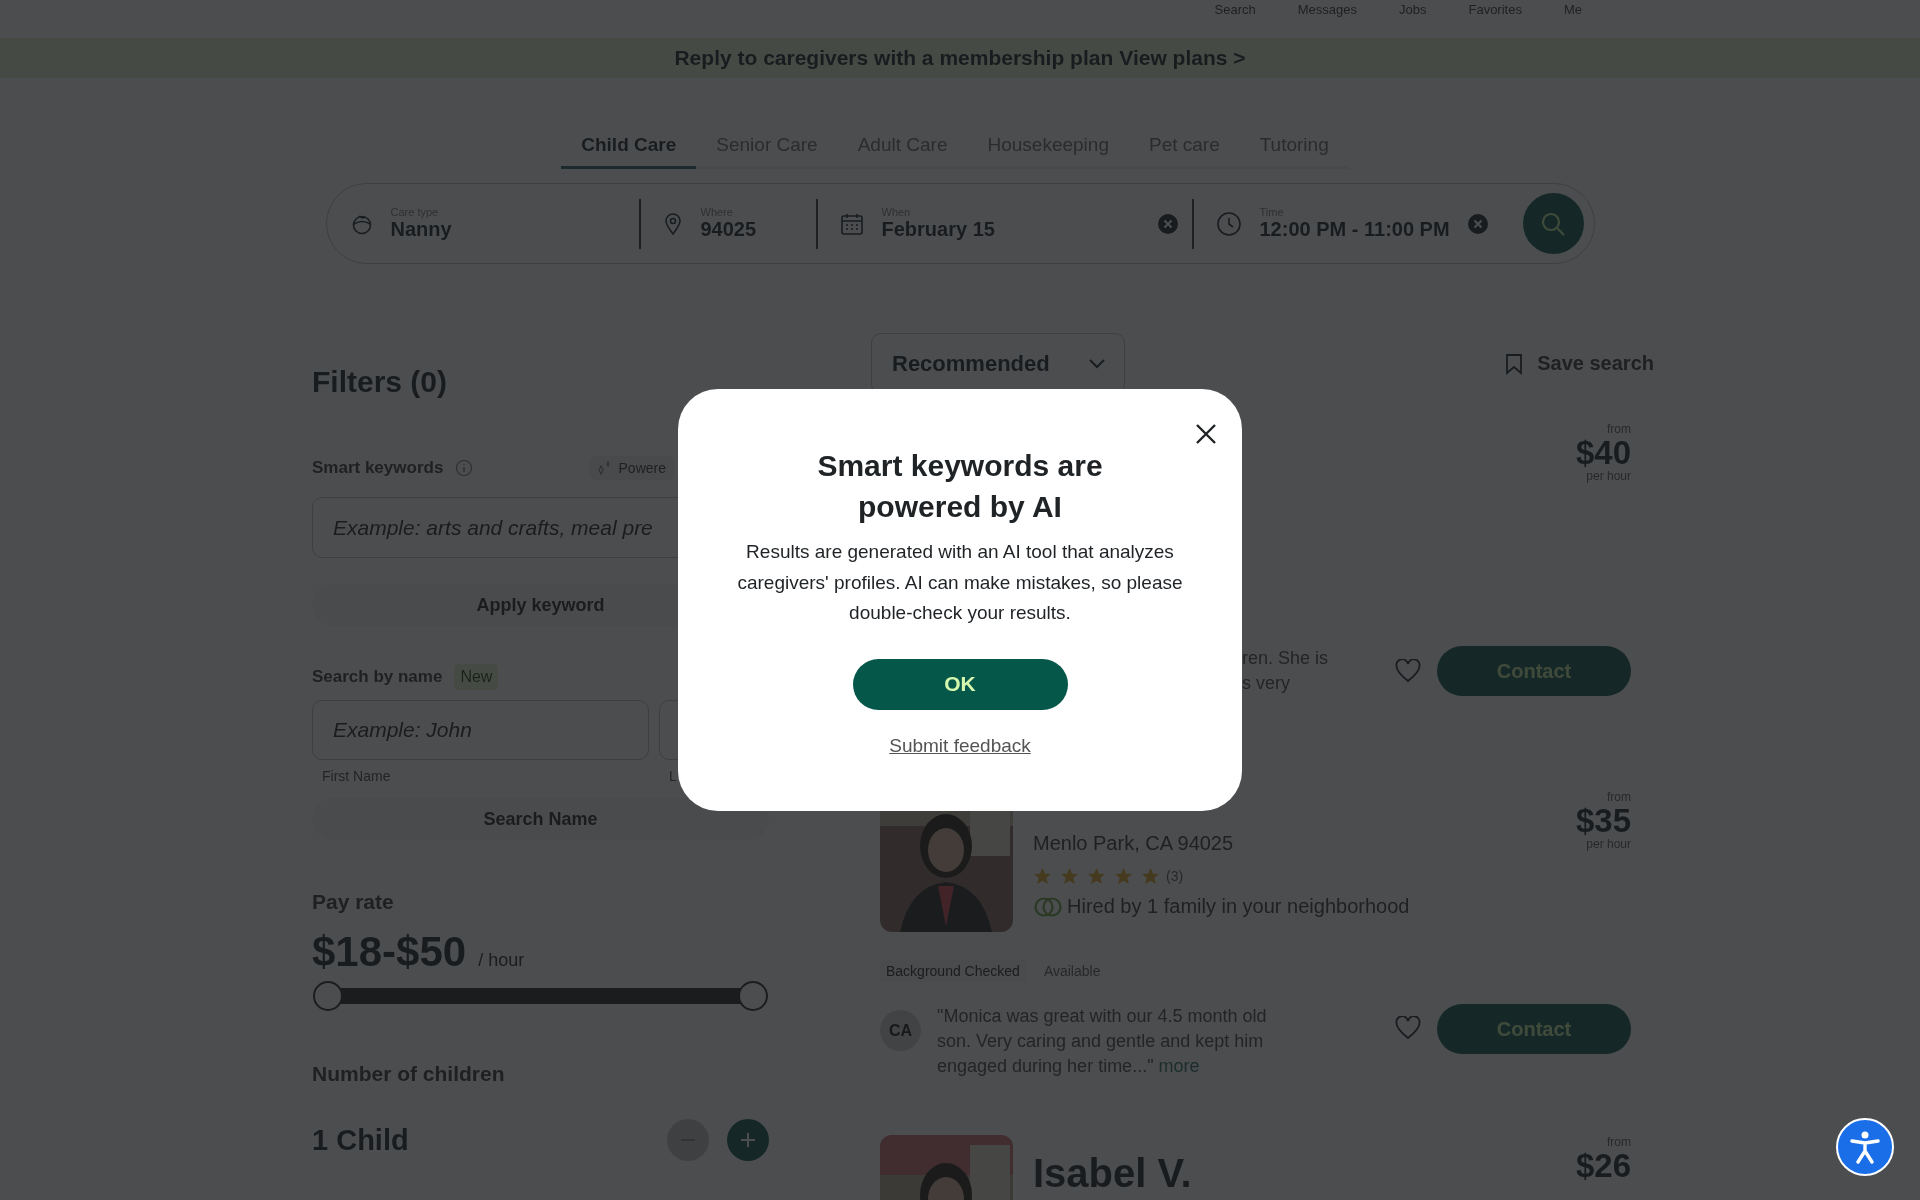 This screenshot has width=1920, height=1200. What do you see at coordinates (960, 486) in the screenshot?
I see `modal-title: Smart keywords are powered by AI` at bounding box center [960, 486].